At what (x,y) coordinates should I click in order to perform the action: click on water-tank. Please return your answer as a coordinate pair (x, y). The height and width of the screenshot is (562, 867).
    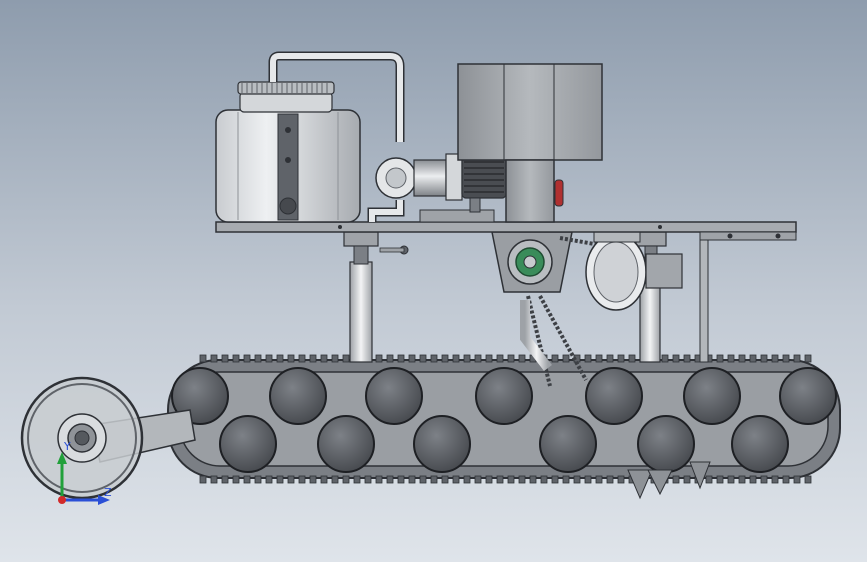
    Looking at the image, I should click on (288, 152).